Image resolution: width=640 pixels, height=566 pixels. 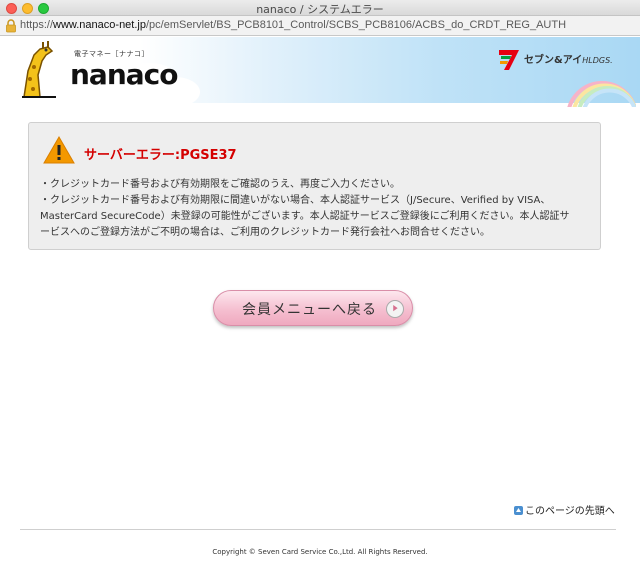 I want to click on window-title: nanaco / システムエラー, so click(x=320, y=9).